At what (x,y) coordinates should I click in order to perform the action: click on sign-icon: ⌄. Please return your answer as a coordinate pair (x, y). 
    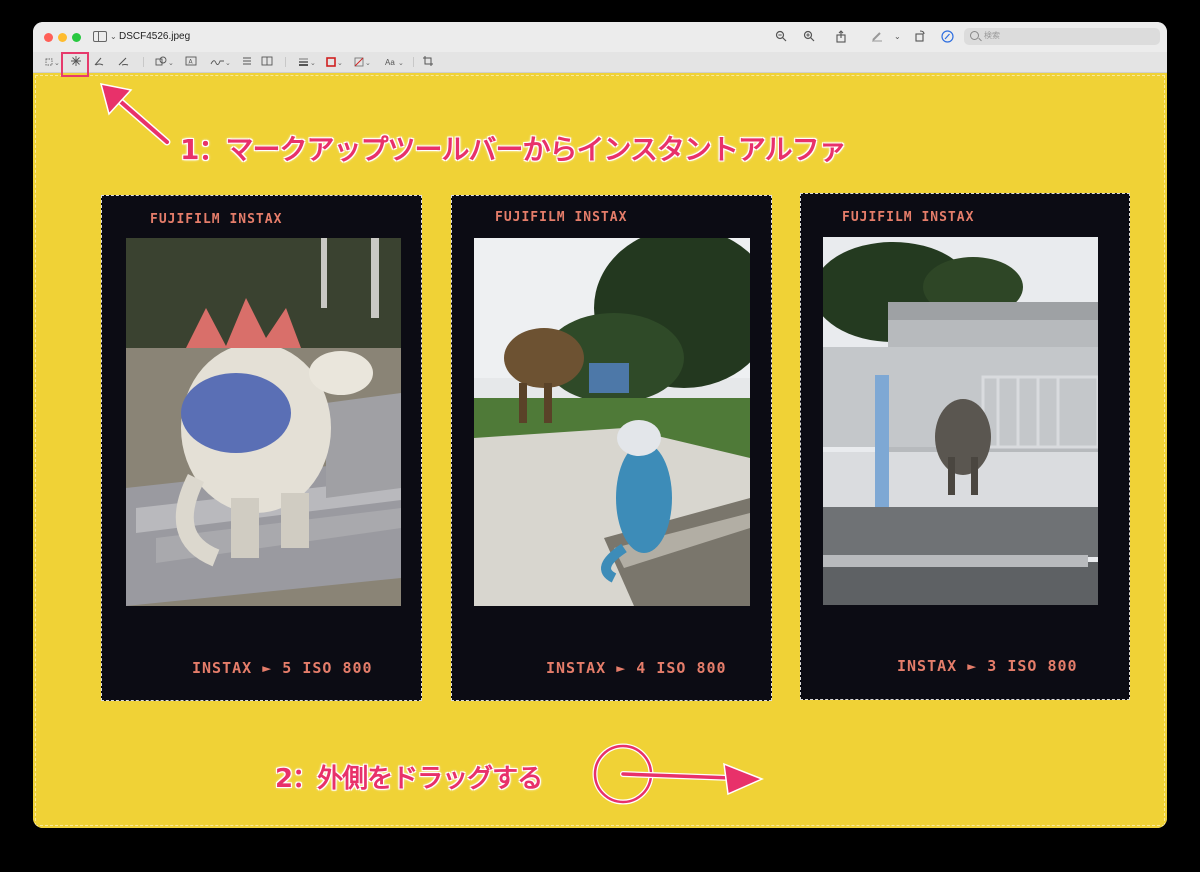
    Looking at the image, I should click on (221, 62).